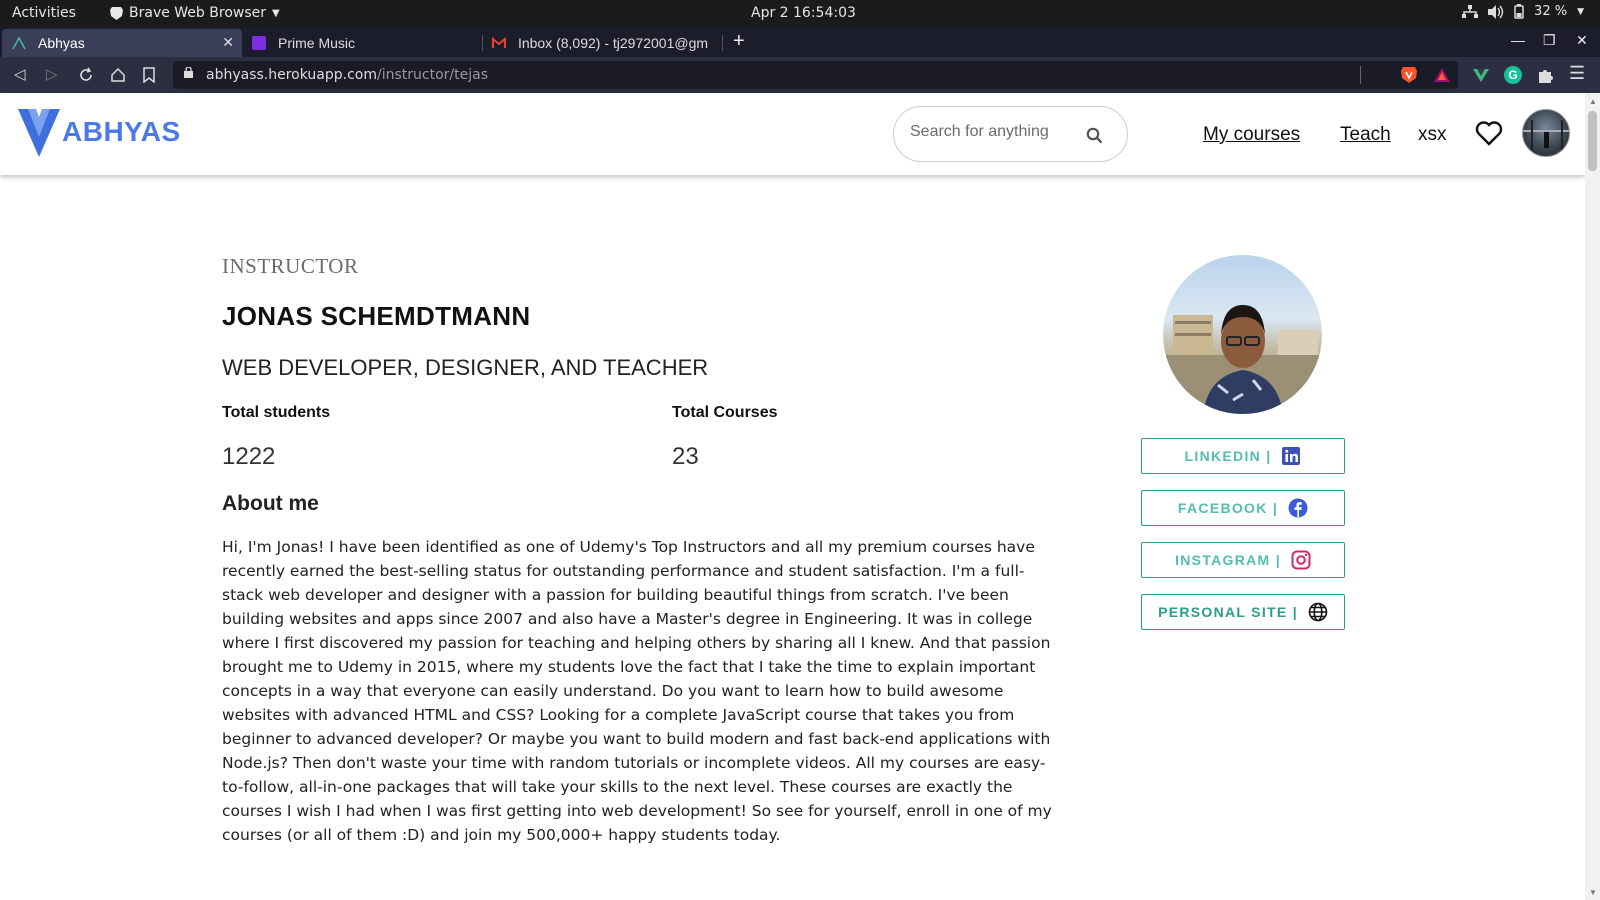 This screenshot has height=900, width=1600. I want to click on linkedin-label: LINKEDIN |, so click(1228, 456).